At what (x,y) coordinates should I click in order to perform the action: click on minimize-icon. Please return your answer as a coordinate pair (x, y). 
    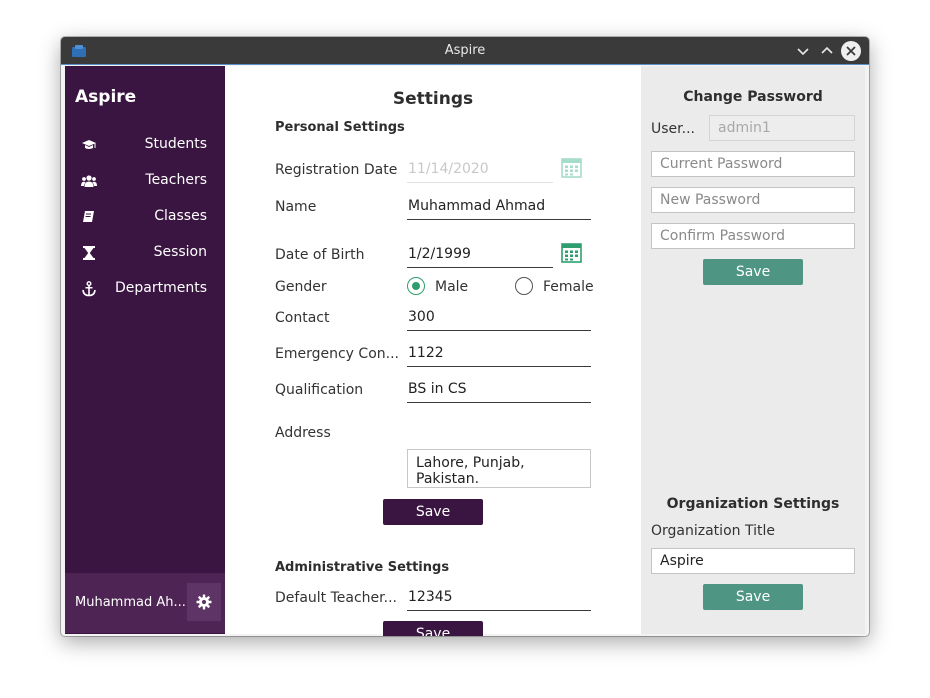
    Looking at the image, I should click on (803, 51).